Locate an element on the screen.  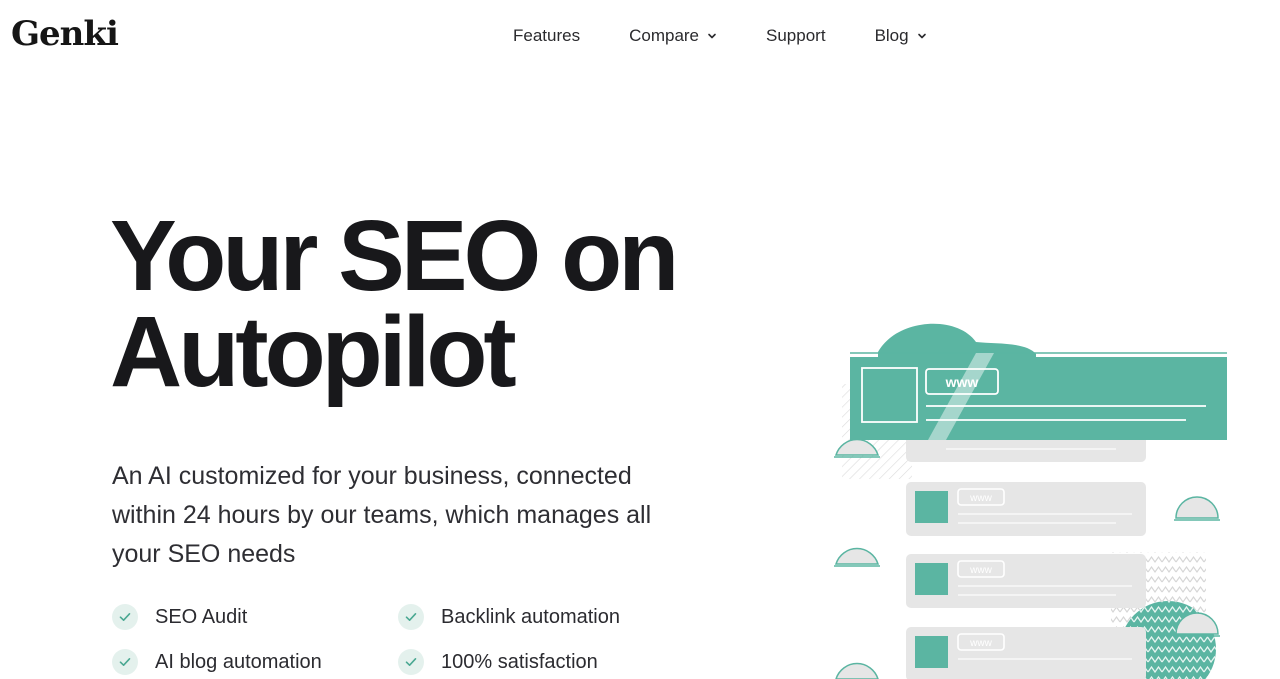
feature-item-satisfaction: 100% satisfaction is located at coordinates (535, 662).